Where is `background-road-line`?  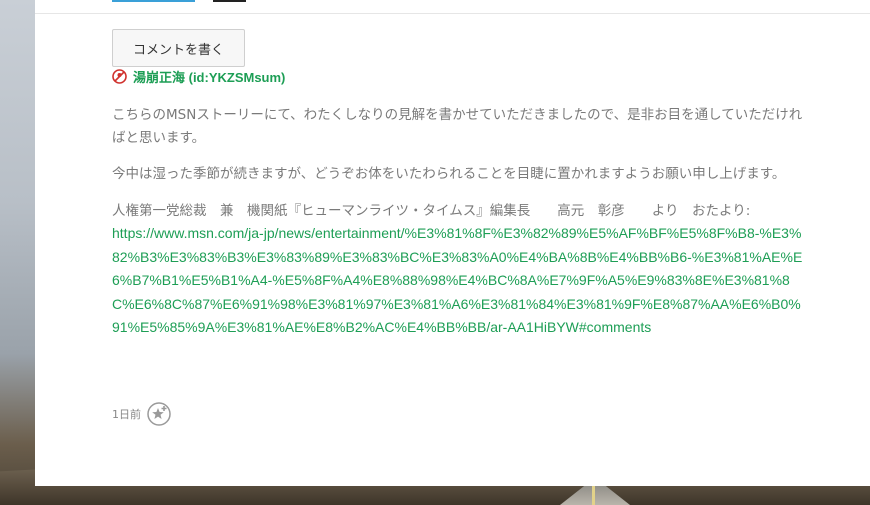 background-road-line is located at coordinates (593, 495).